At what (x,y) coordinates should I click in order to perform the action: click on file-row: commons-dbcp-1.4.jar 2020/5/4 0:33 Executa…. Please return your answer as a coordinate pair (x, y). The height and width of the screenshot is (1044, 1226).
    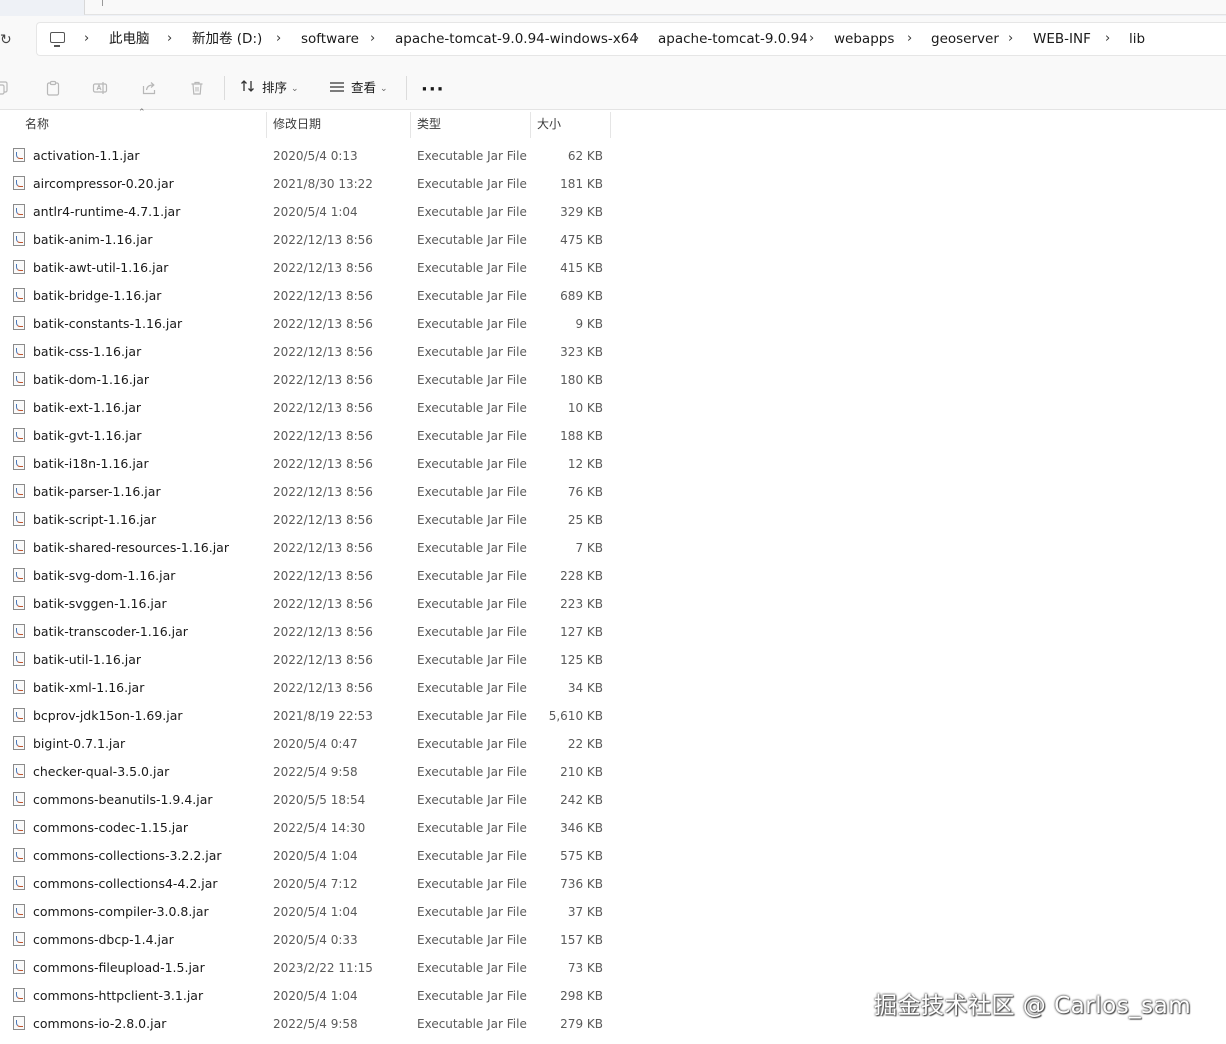
    Looking at the image, I should click on (310, 940).